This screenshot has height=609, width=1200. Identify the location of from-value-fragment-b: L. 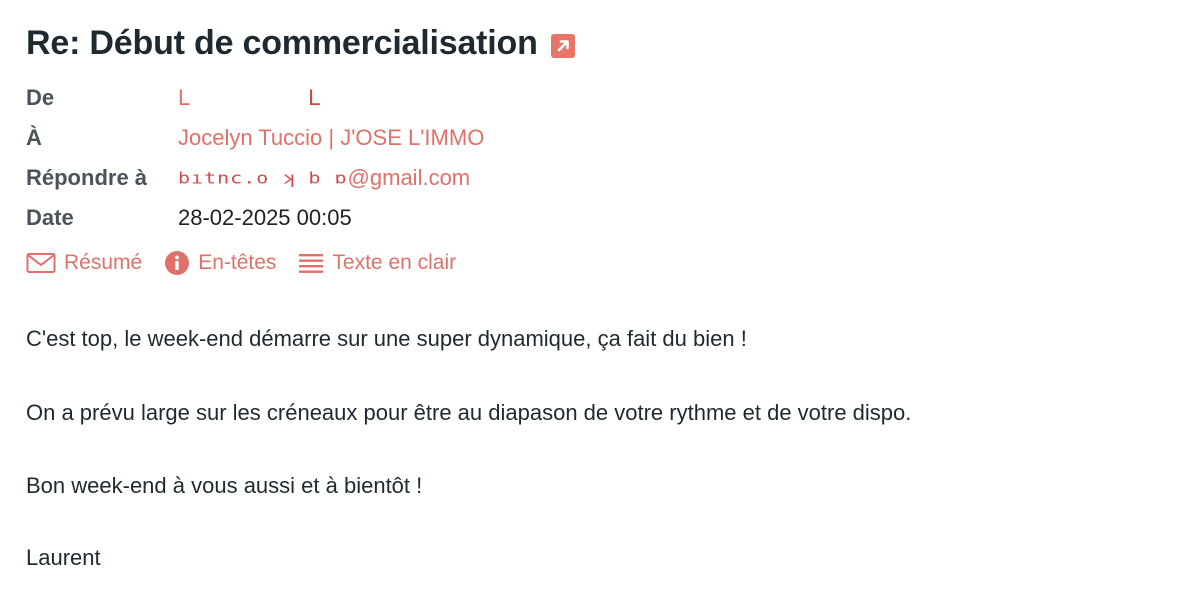
(314, 97).